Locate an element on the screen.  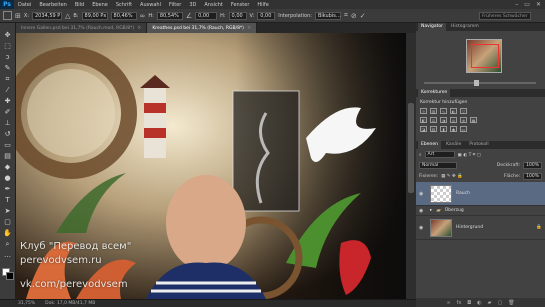
zoom-tool-icon: ⌕ is located at coordinates (8, 244).